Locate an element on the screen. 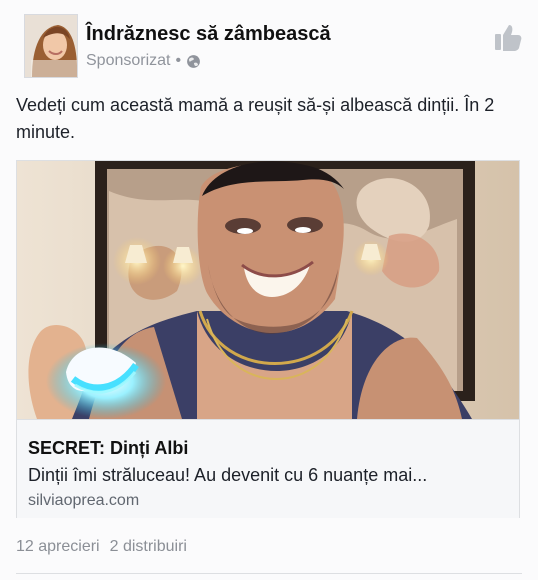  likes-count: 12 aprecieri is located at coordinates (58, 547).